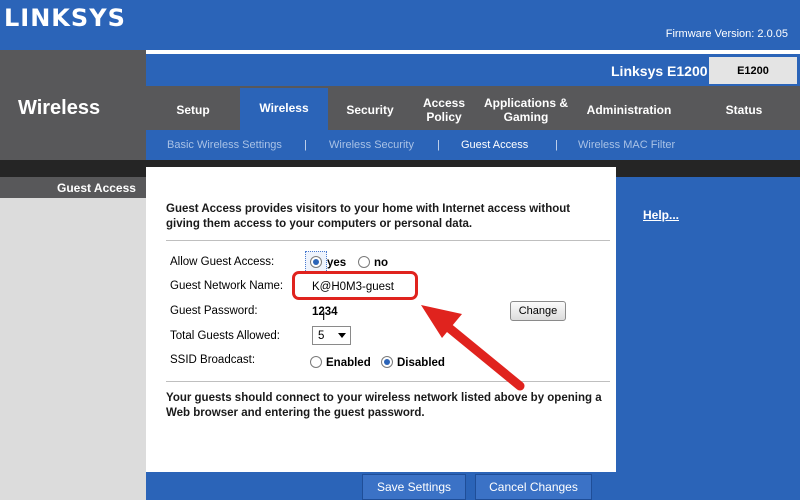 The image size is (800, 500). I want to click on tab-wireless: Wireless, so click(284, 109).